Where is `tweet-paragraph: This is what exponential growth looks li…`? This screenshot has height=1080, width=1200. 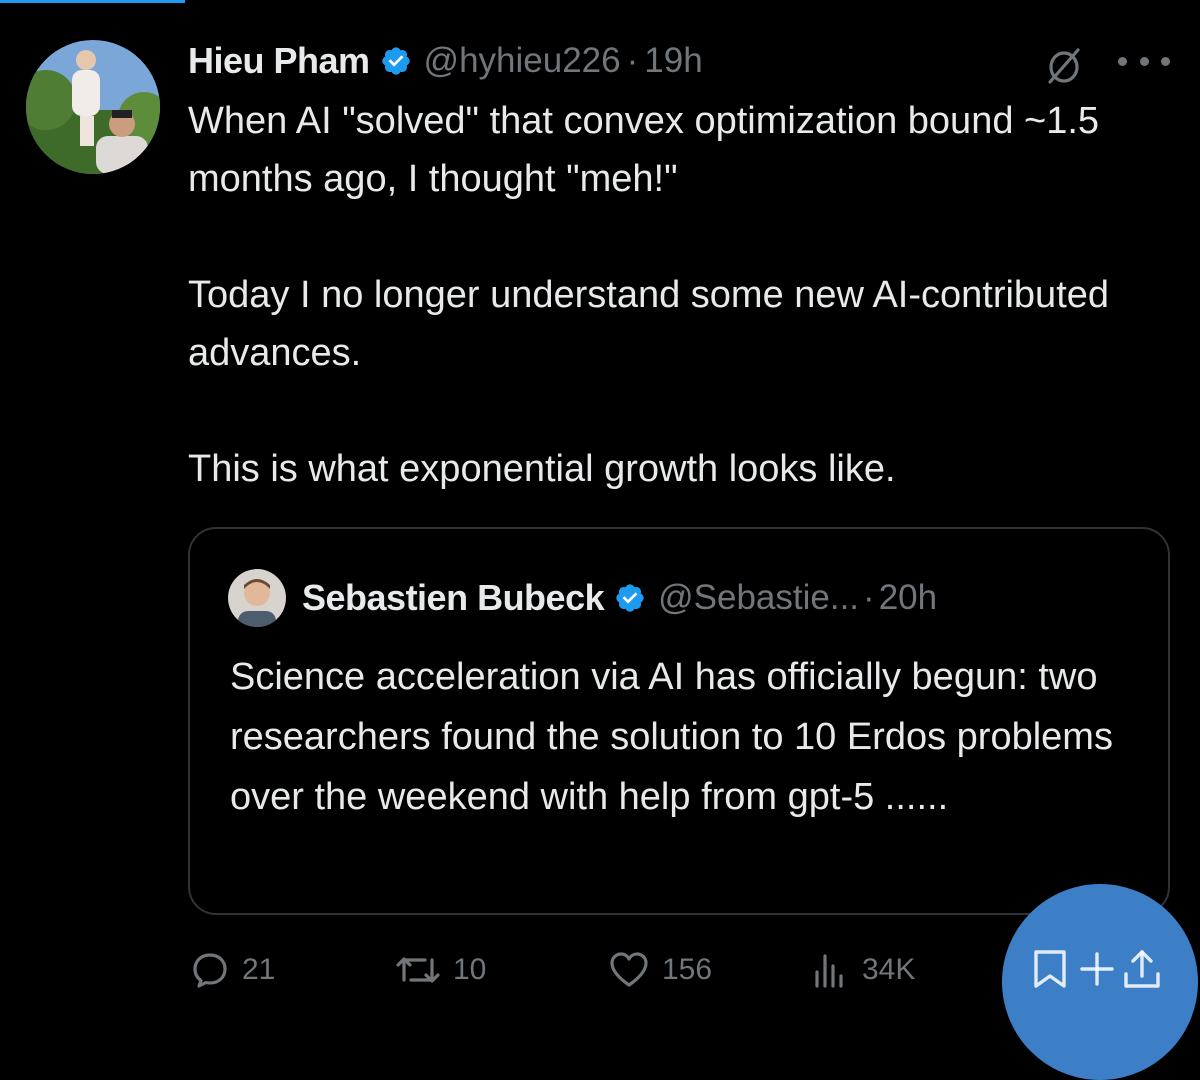 tweet-paragraph: This is what exponential growth looks li… is located at coordinates (542, 469).